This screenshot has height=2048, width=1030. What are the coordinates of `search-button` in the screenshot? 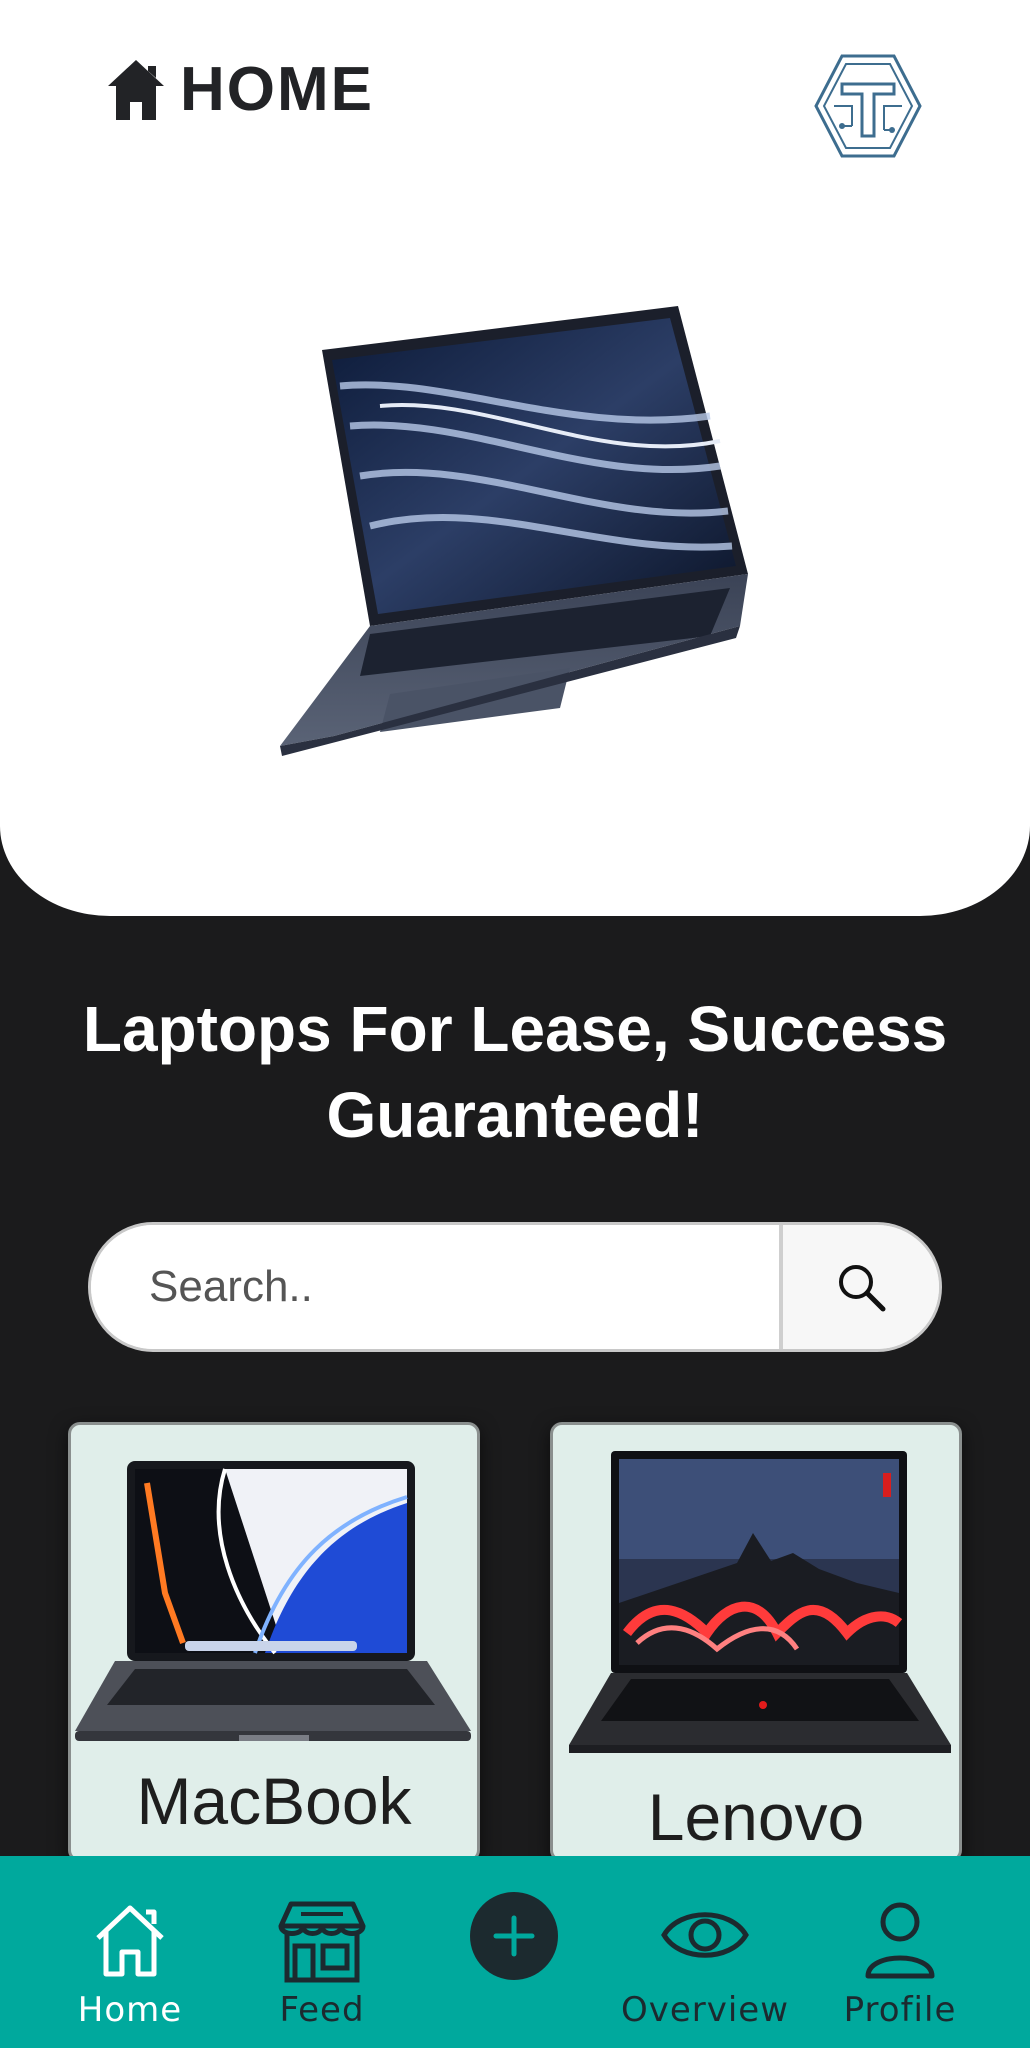 It's located at (859, 1287).